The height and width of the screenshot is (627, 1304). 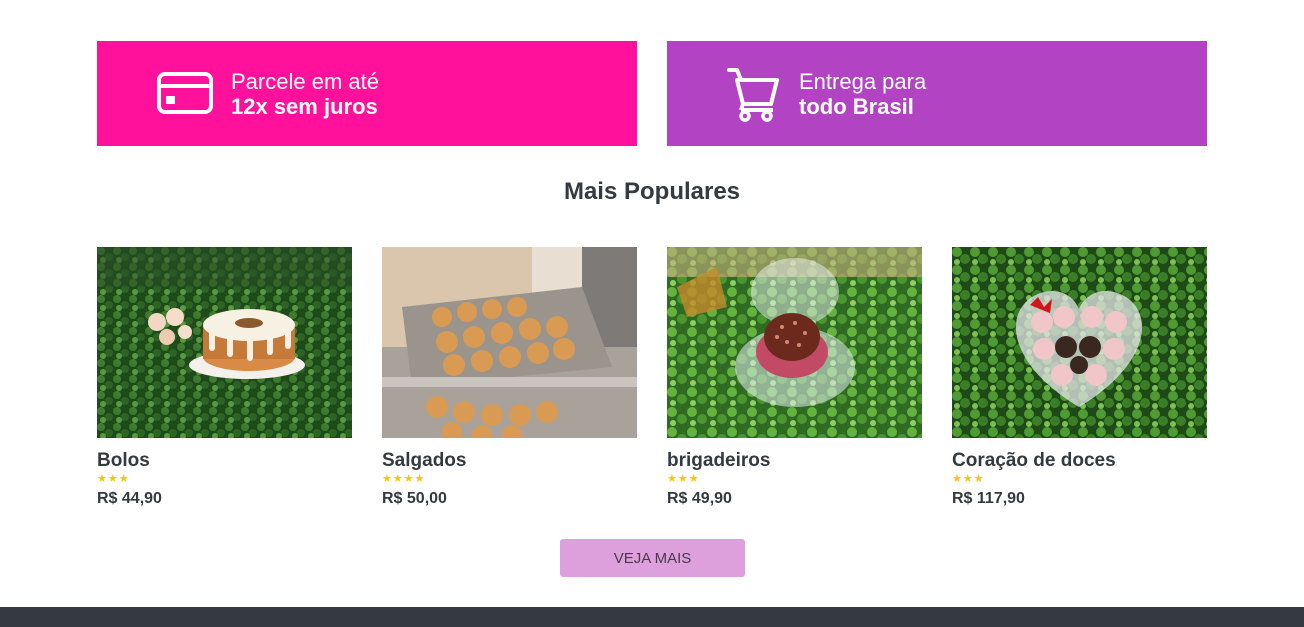 I want to click on product-price: R$ 50,00, so click(x=414, y=498).